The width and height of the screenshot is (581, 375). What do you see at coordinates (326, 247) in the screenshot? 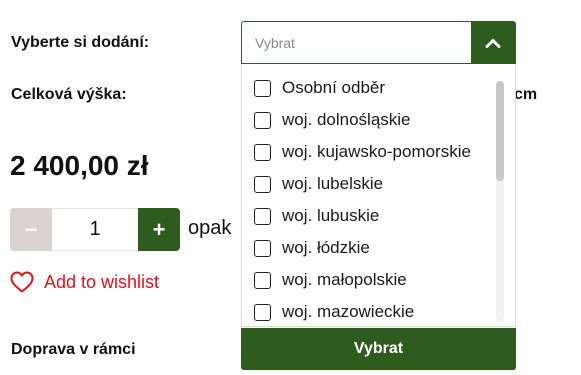
I see `option-label: woj. łódzkie` at bounding box center [326, 247].